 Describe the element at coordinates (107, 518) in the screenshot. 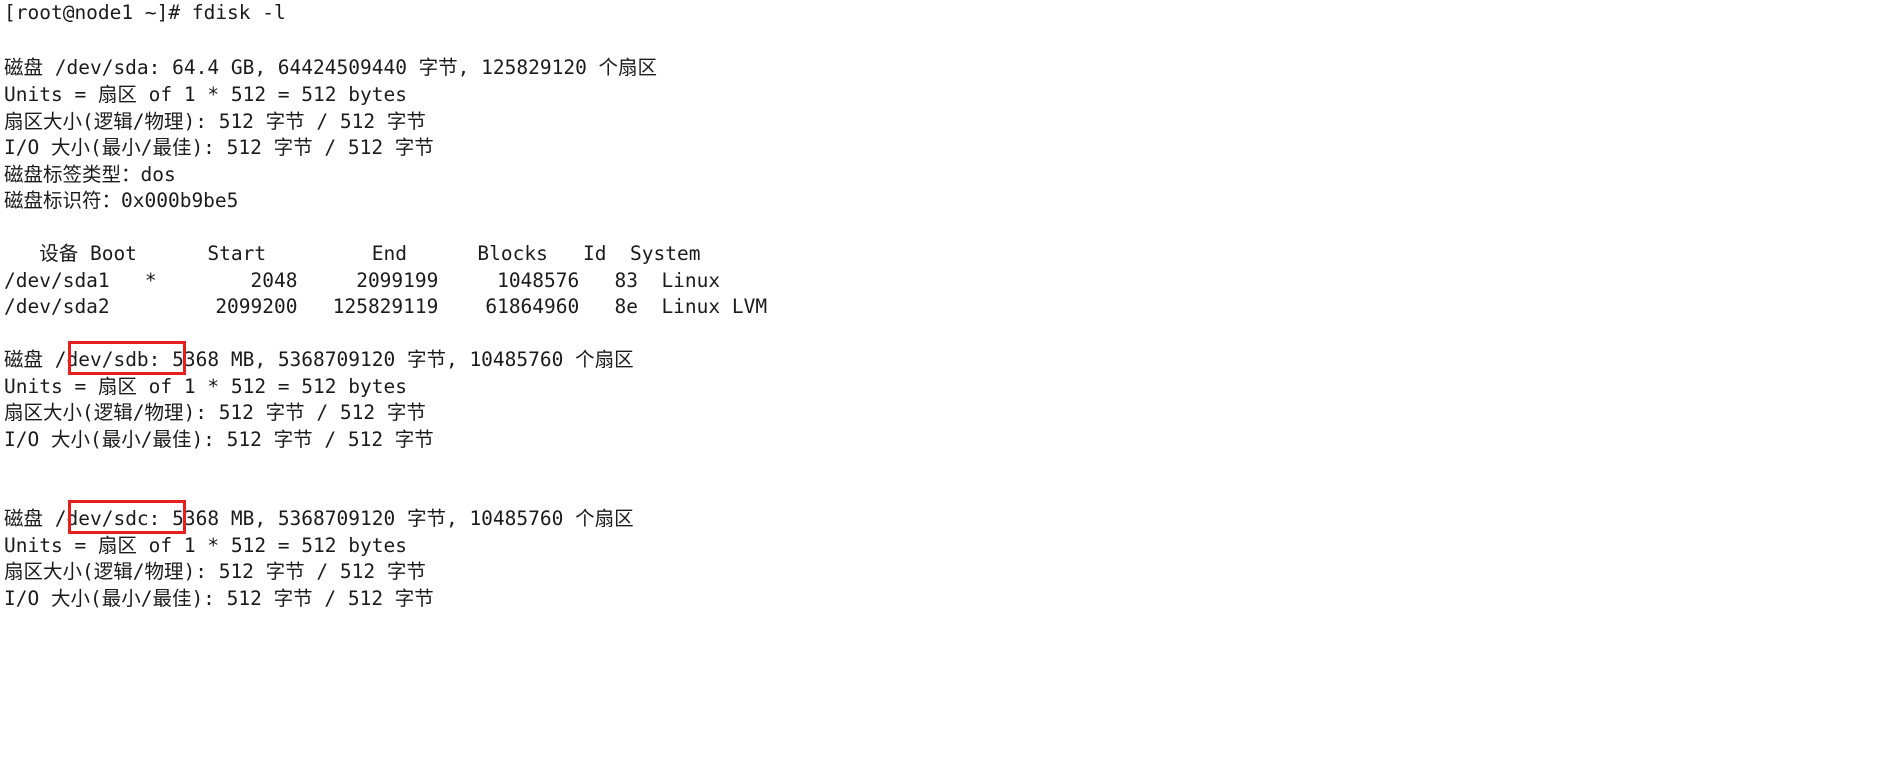

I see `sdc-device-name: /dev/sdc:` at that location.